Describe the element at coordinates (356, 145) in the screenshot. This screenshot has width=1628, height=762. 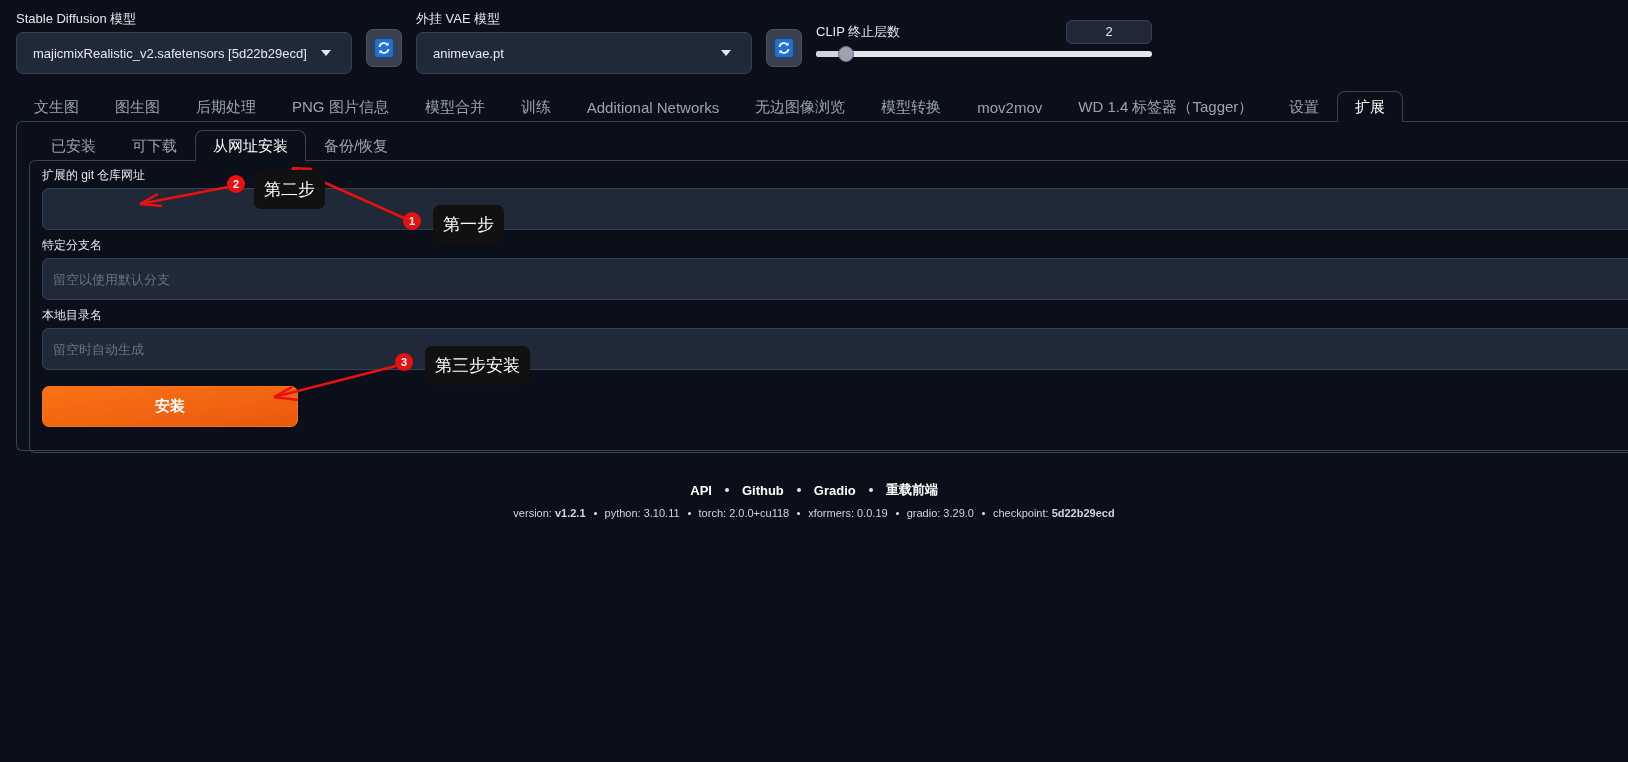
I see `sub-tab: 备份/恢复` at that location.